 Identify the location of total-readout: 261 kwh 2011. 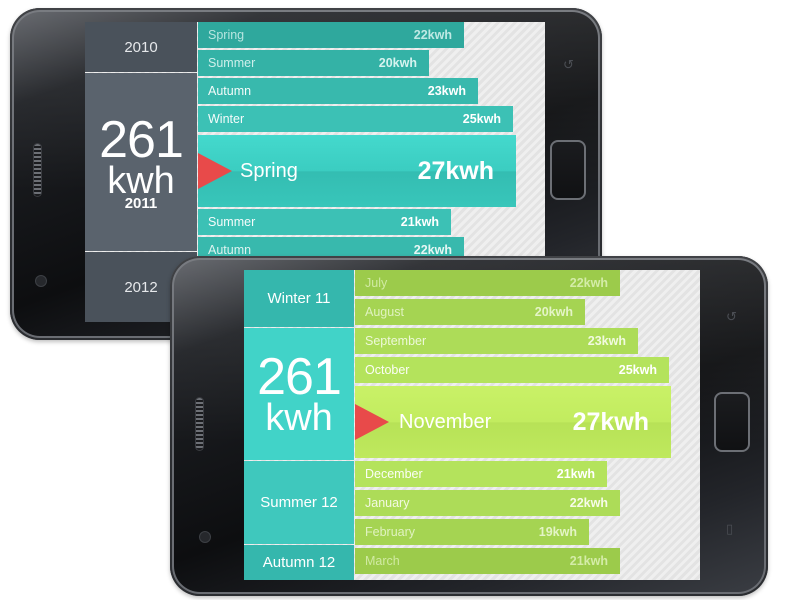
(141, 160).